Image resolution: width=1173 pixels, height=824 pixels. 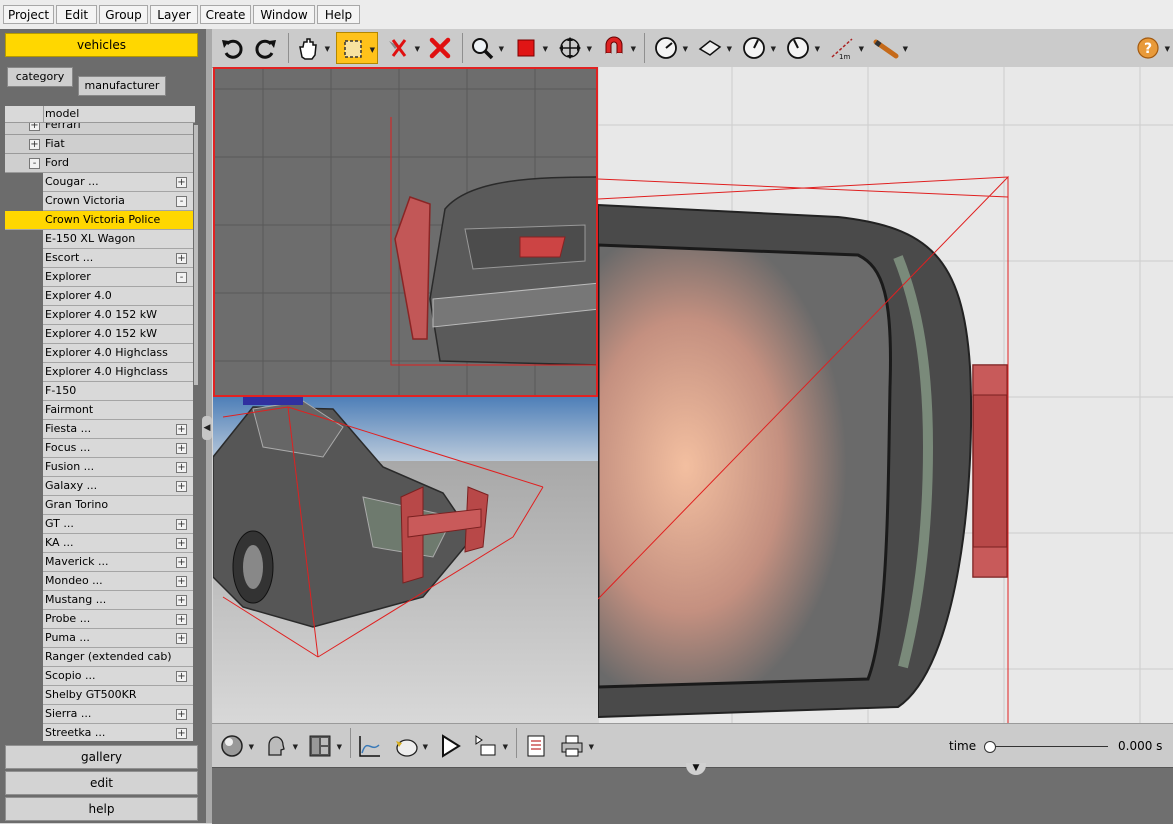 I want to click on color-button: ▼, so click(x=529, y=48).